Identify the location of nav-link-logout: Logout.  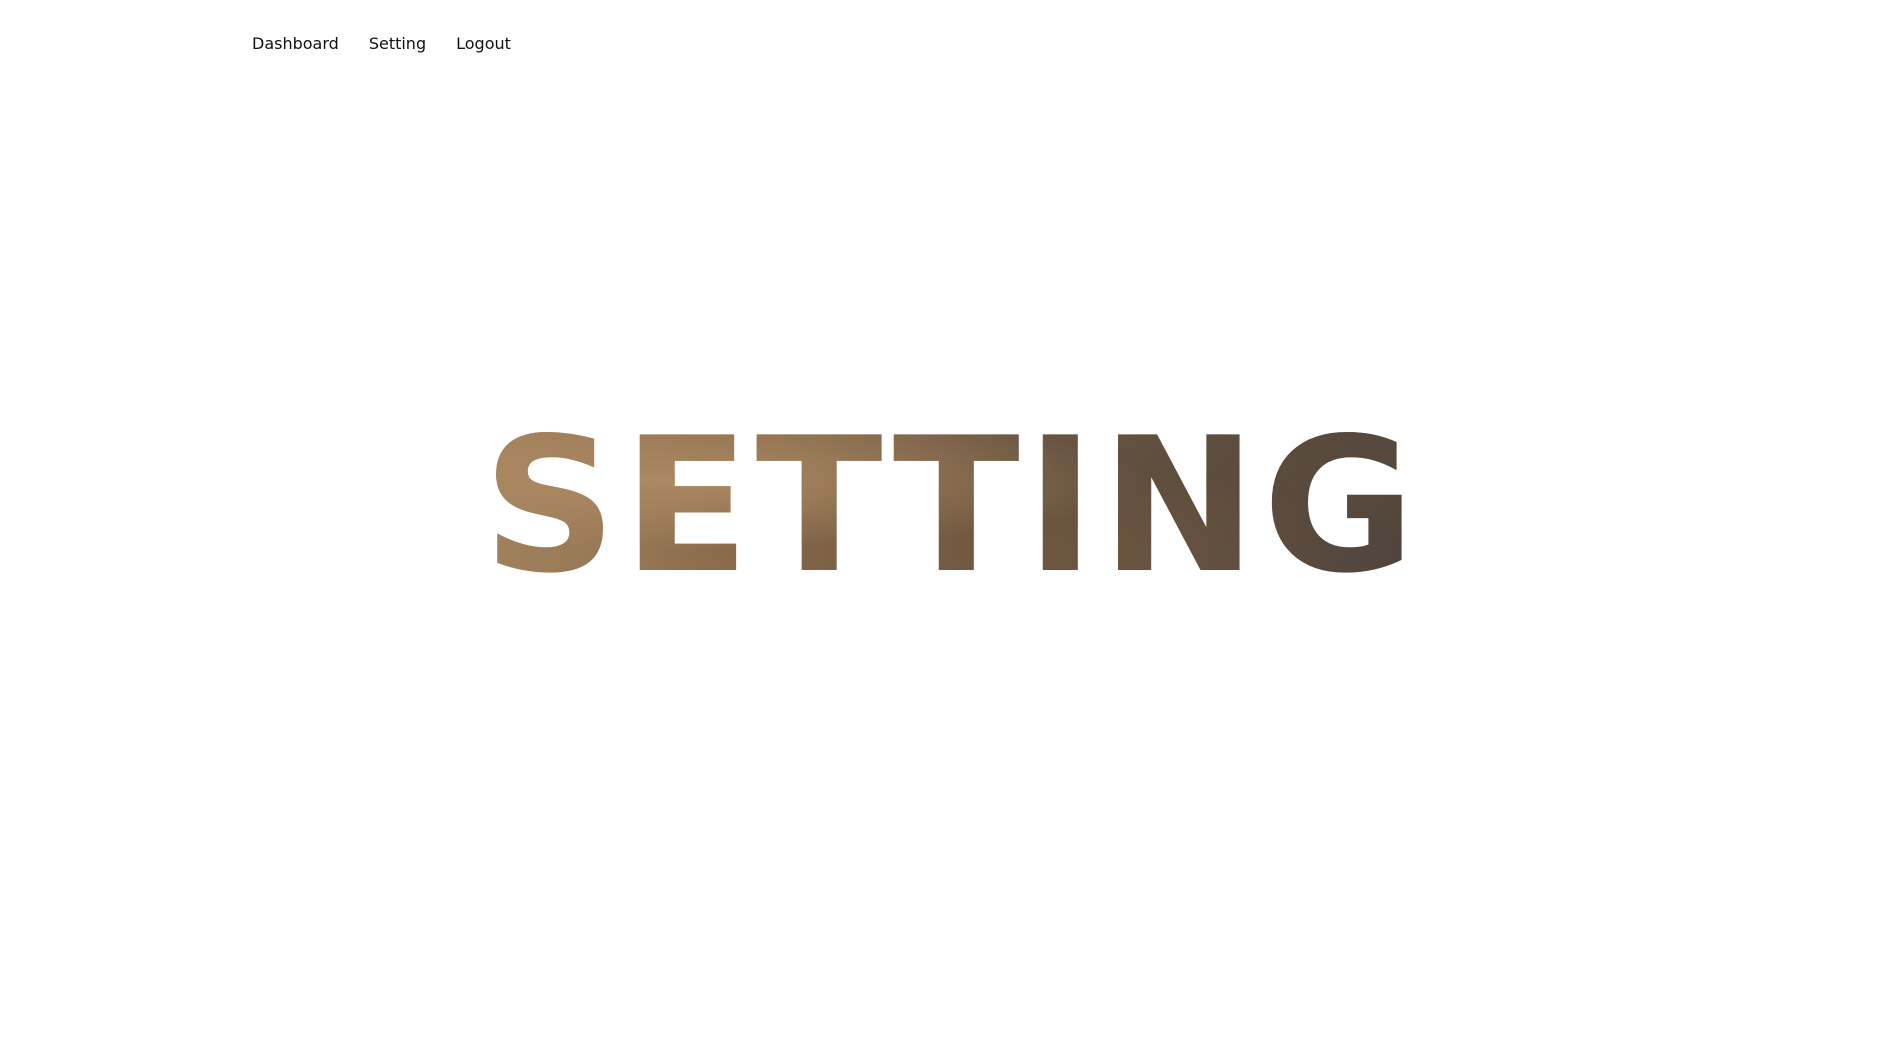
(483, 44).